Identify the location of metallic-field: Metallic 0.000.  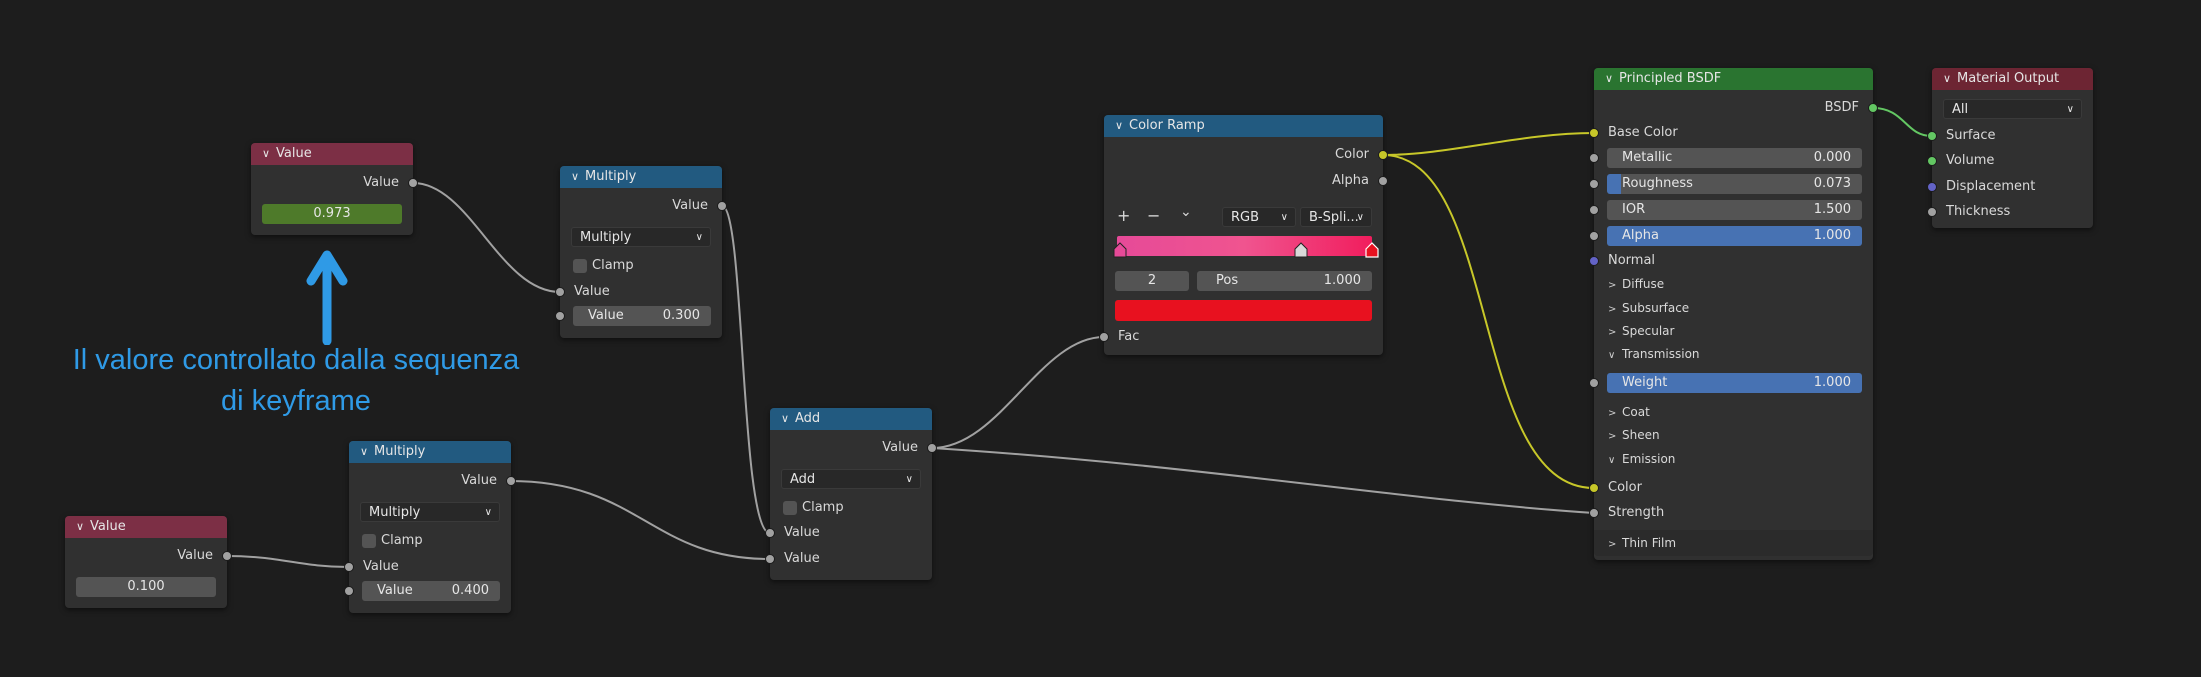
(1734, 158).